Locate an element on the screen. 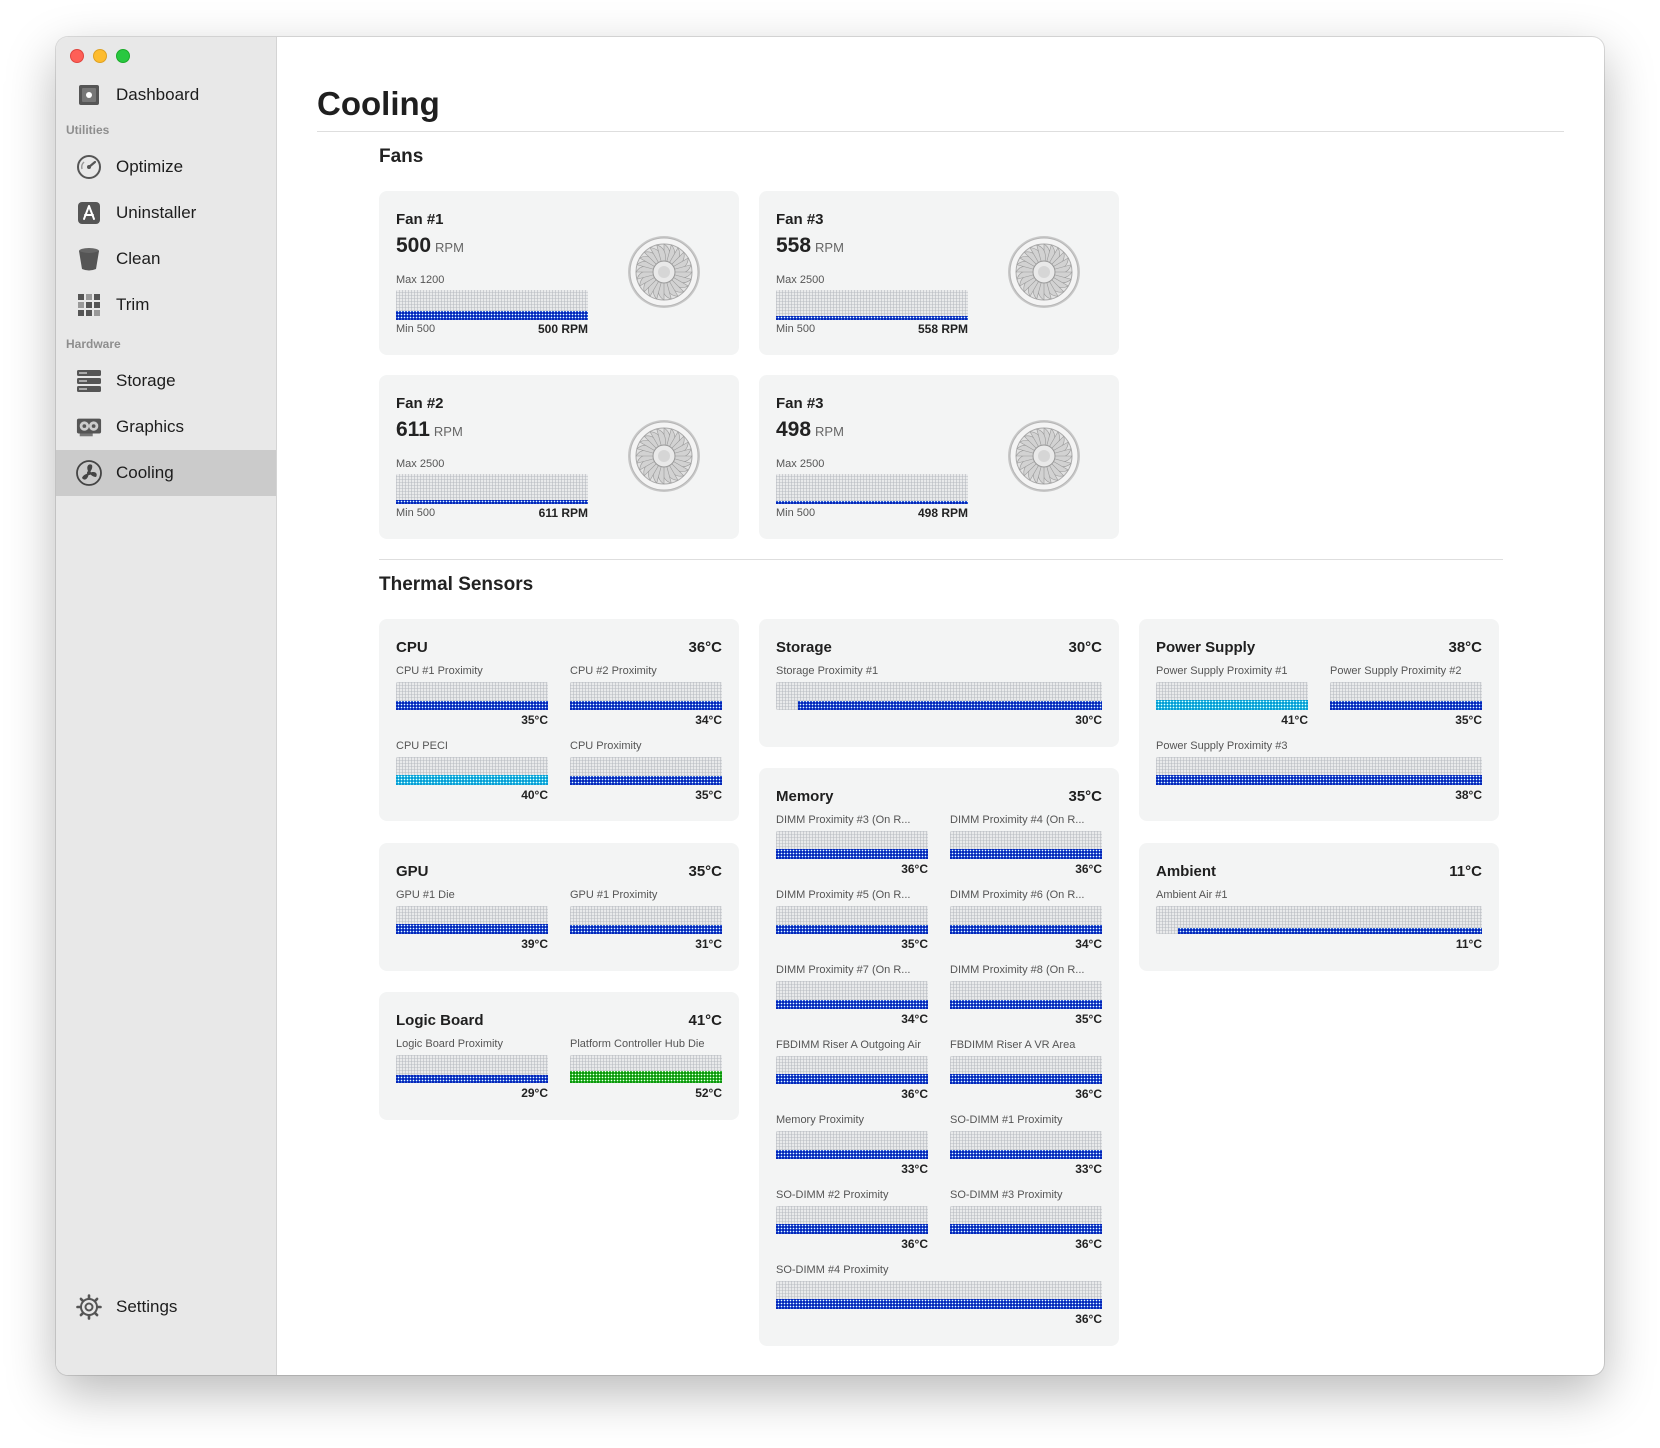  sensor-label: Storage Proximity #1 is located at coordinates (827, 671).